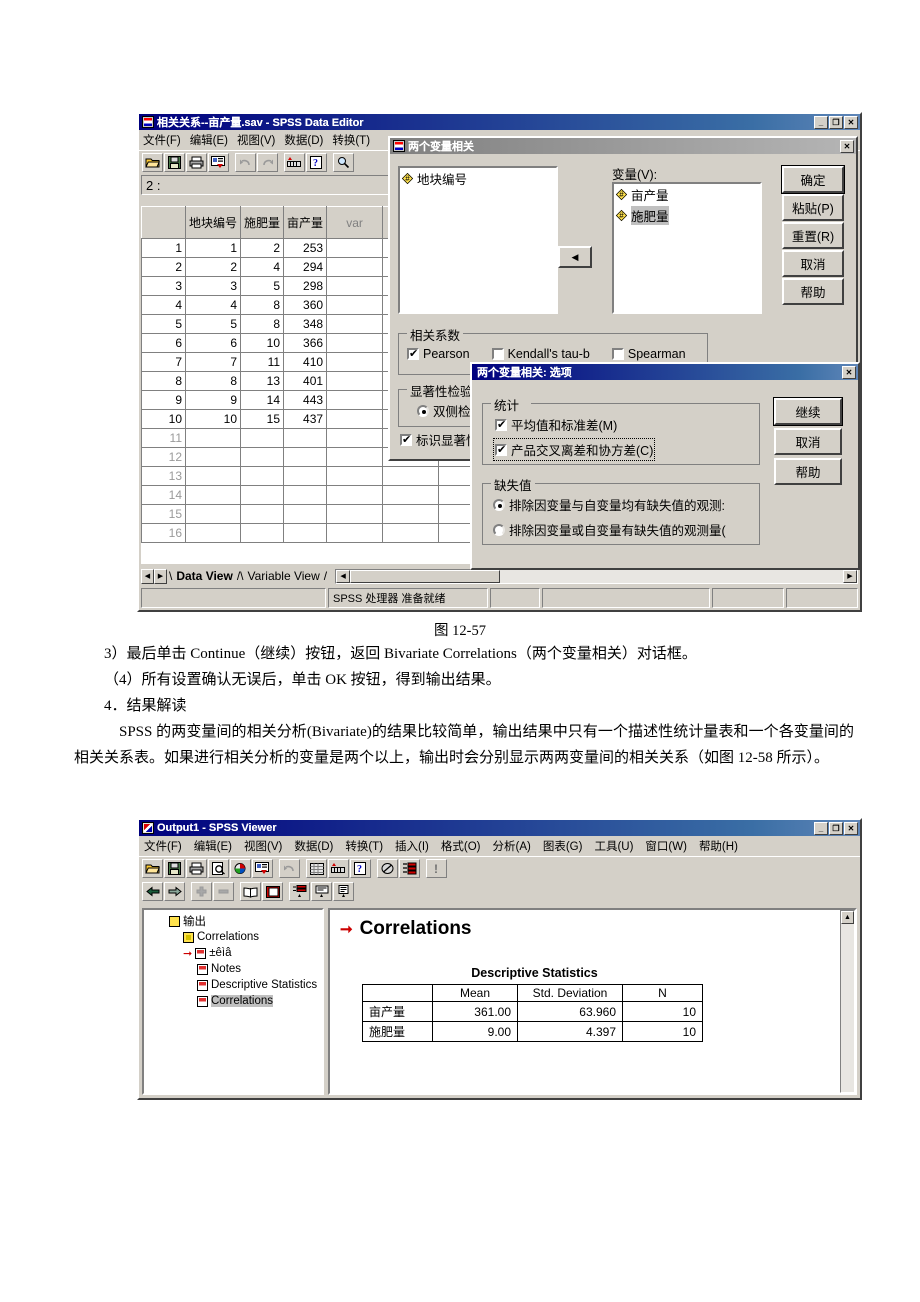 This screenshot has width=920, height=1302. What do you see at coordinates (262, 381) in the screenshot?
I see `cell-fertilizer: 13` at bounding box center [262, 381].